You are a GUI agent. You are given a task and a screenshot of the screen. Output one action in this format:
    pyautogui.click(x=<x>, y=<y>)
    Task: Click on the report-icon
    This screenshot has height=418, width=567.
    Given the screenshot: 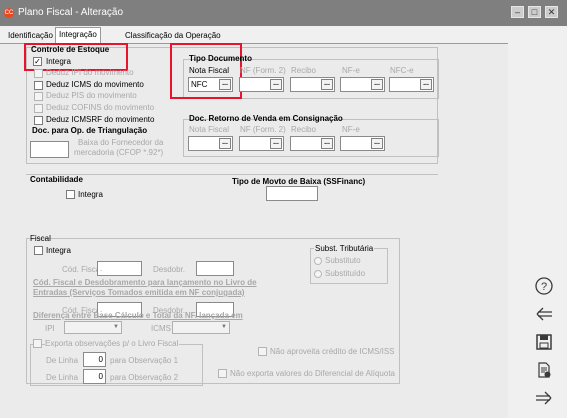 What is the action you would take?
    pyautogui.click(x=544, y=370)
    